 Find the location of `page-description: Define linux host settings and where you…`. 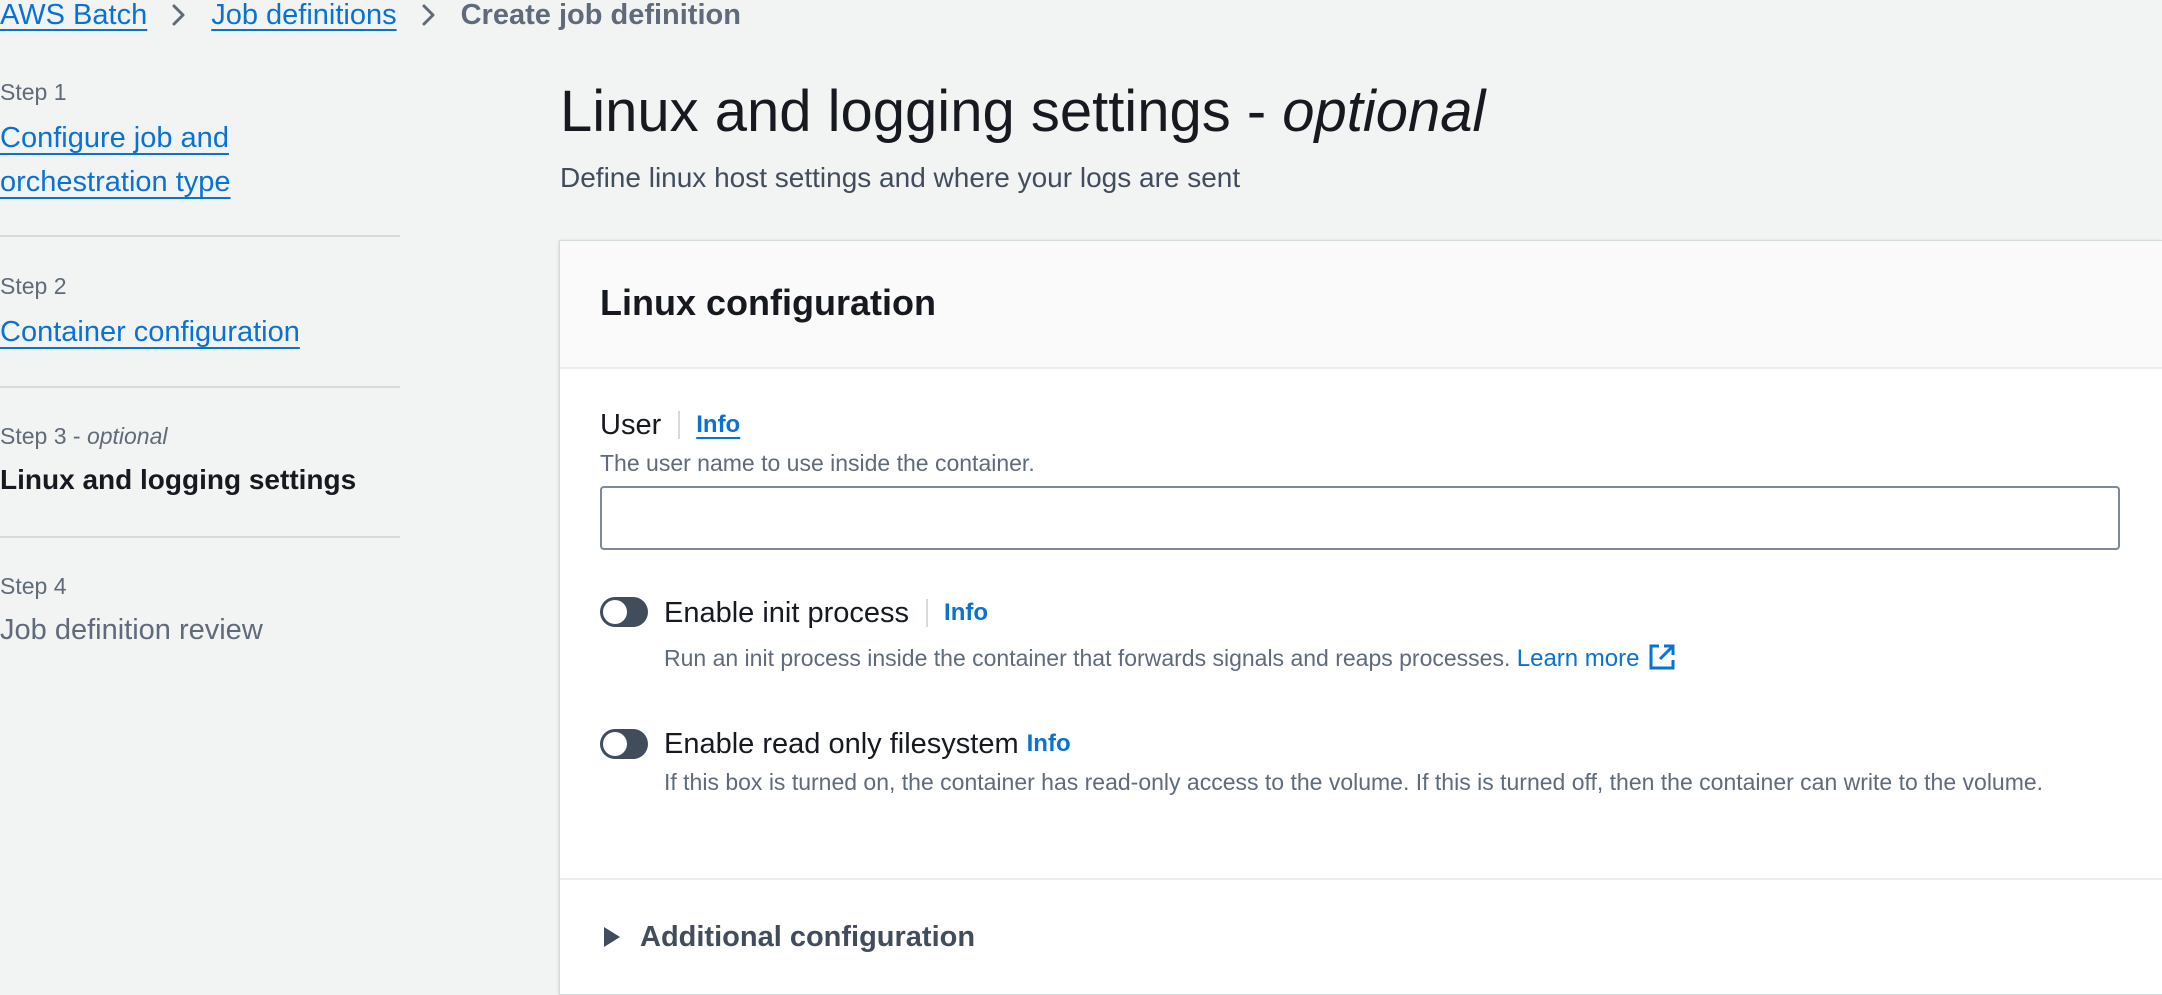

page-description: Define linux host settings and where you… is located at coordinates (900, 177).